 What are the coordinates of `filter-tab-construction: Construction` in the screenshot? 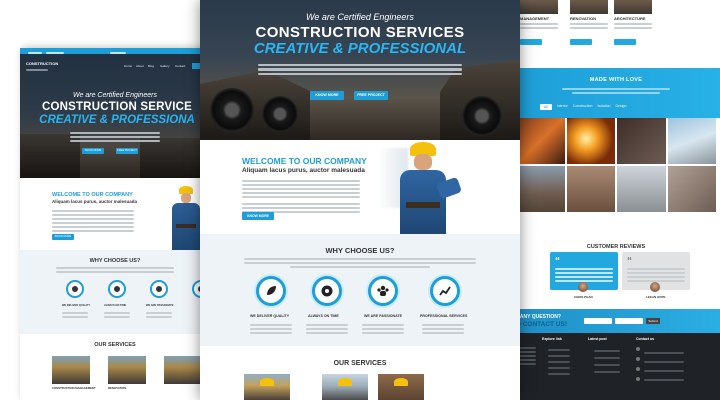 It's located at (583, 107).